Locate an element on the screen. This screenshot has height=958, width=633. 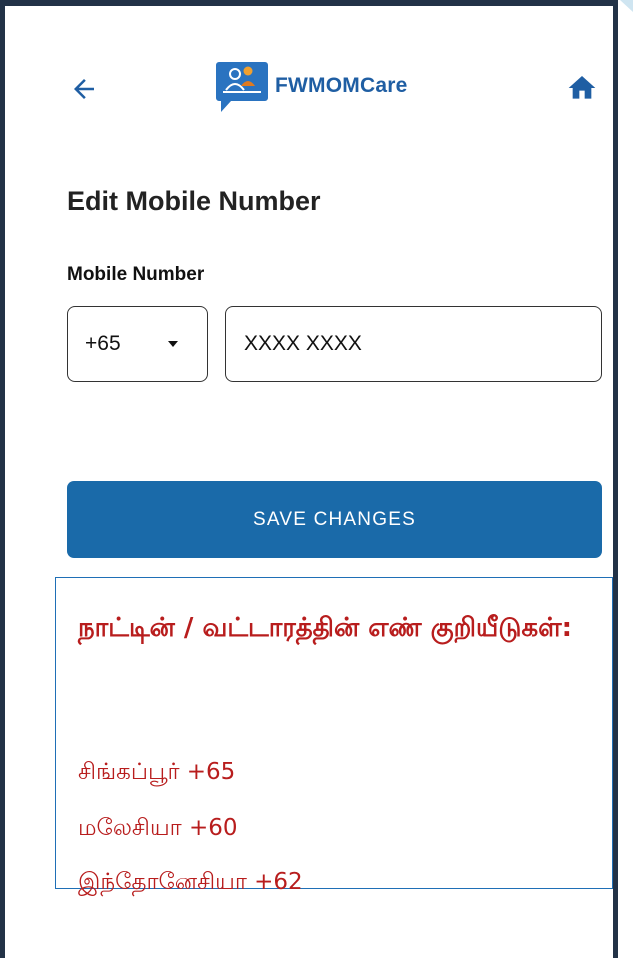
mobile-number-input: XXXX XXXX is located at coordinates (413, 344).